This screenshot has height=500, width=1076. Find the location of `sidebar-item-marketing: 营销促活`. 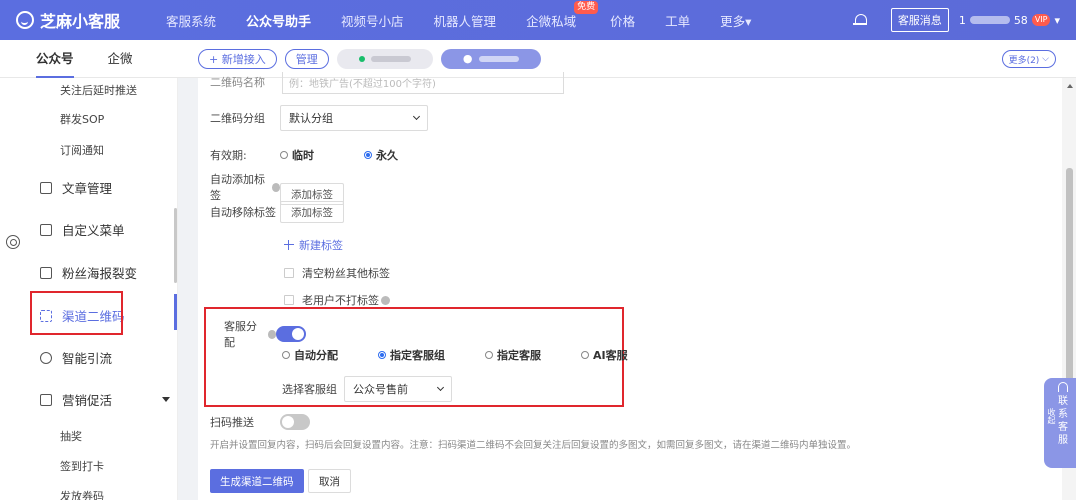

sidebar-item-marketing: 营销促活 is located at coordinates (105, 399).